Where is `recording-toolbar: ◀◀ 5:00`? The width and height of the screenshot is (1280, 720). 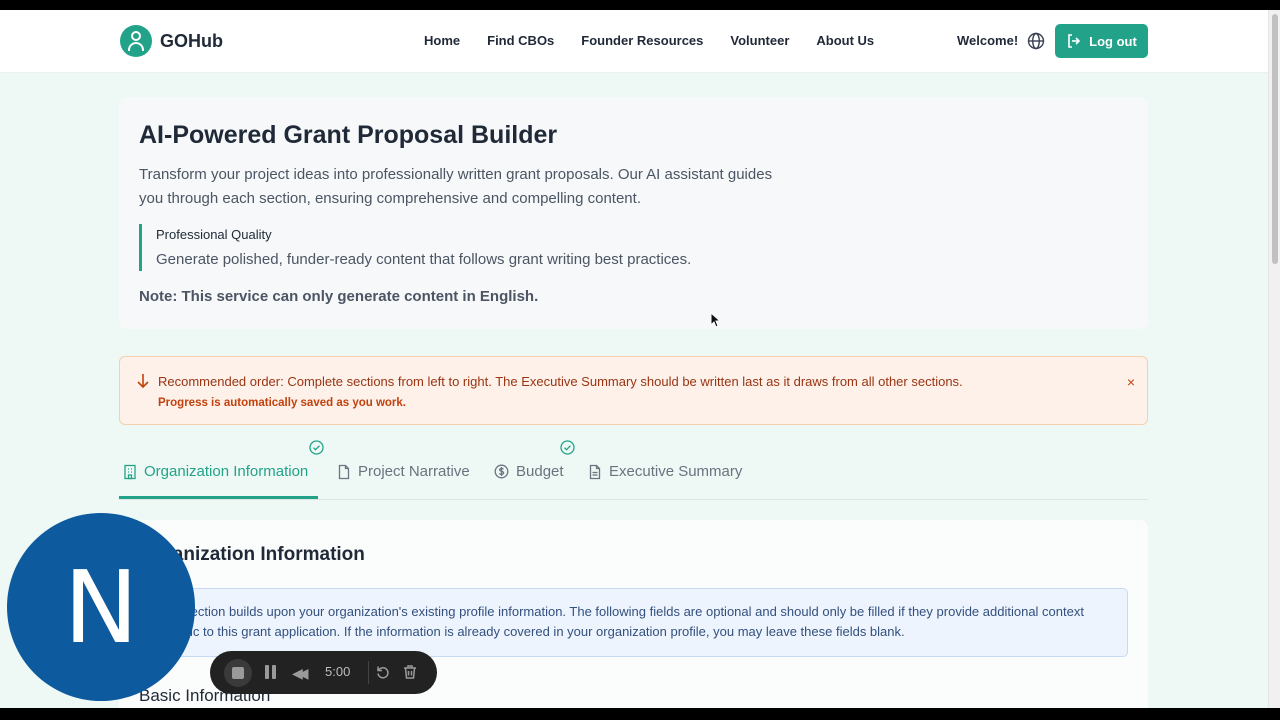
recording-toolbar: ◀◀ 5:00 is located at coordinates (323, 672).